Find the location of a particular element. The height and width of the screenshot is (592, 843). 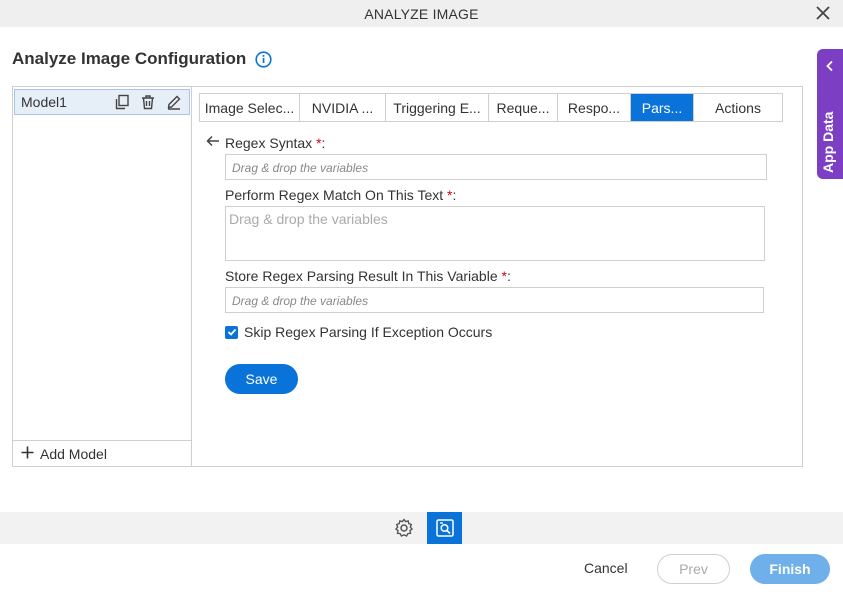

regex-syntax-input: Drag & drop the variables is located at coordinates (496, 167).